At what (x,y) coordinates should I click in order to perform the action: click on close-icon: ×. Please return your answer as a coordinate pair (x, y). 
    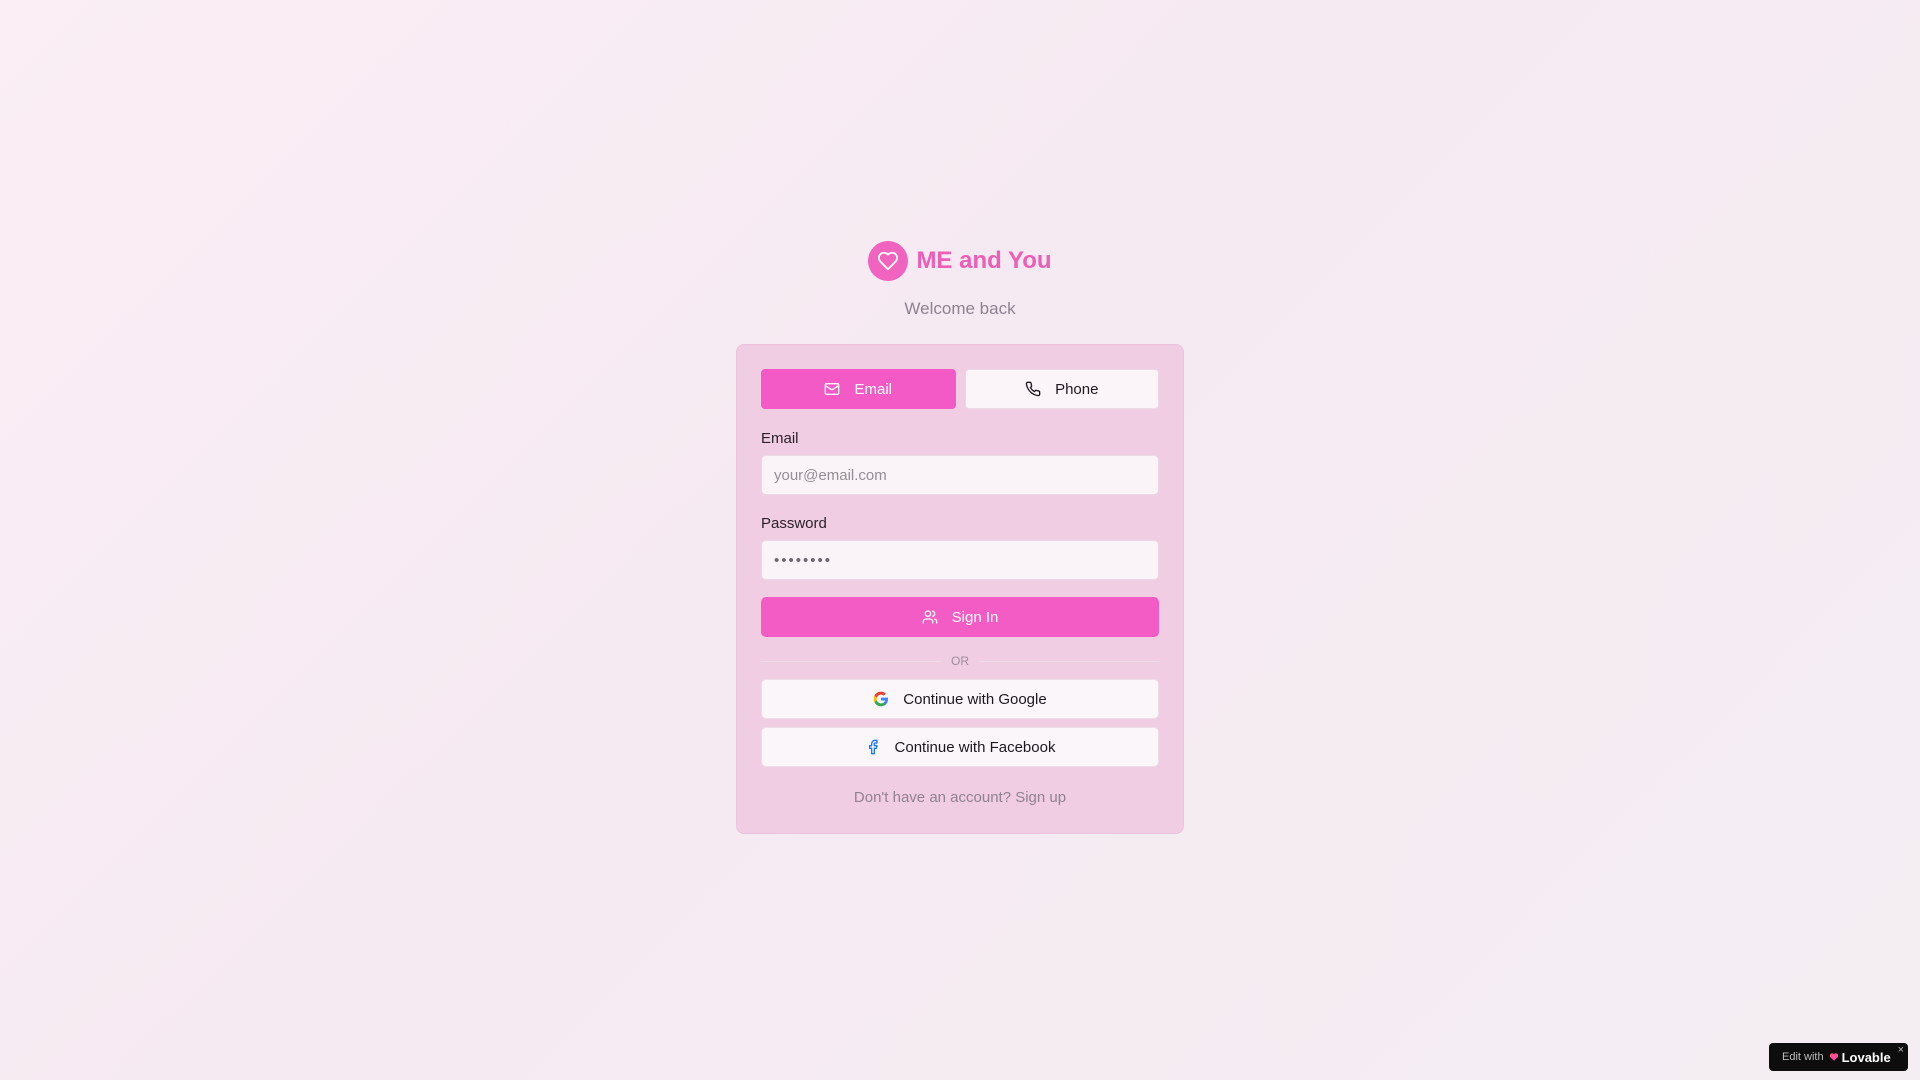
    Looking at the image, I should click on (1901, 1050).